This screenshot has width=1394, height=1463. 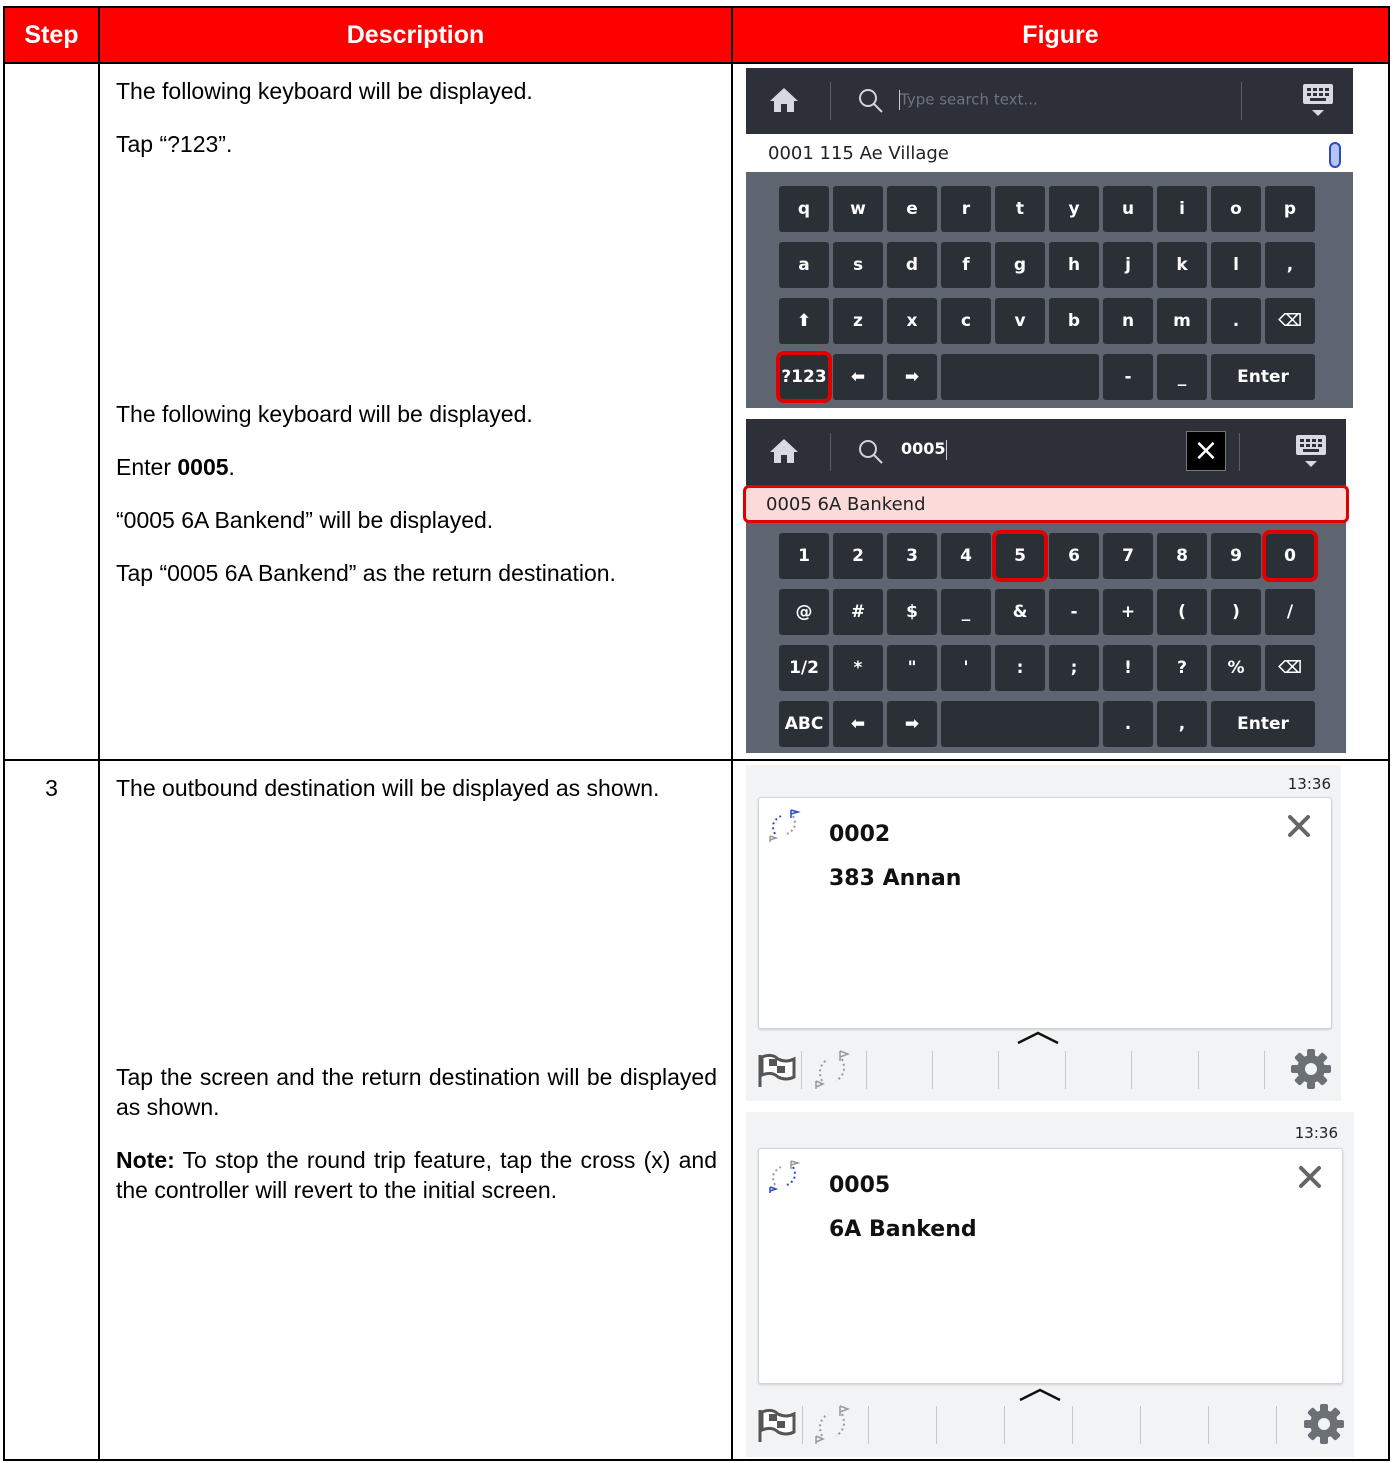 I want to click on scrollbar, so click(x=1335, y=155).